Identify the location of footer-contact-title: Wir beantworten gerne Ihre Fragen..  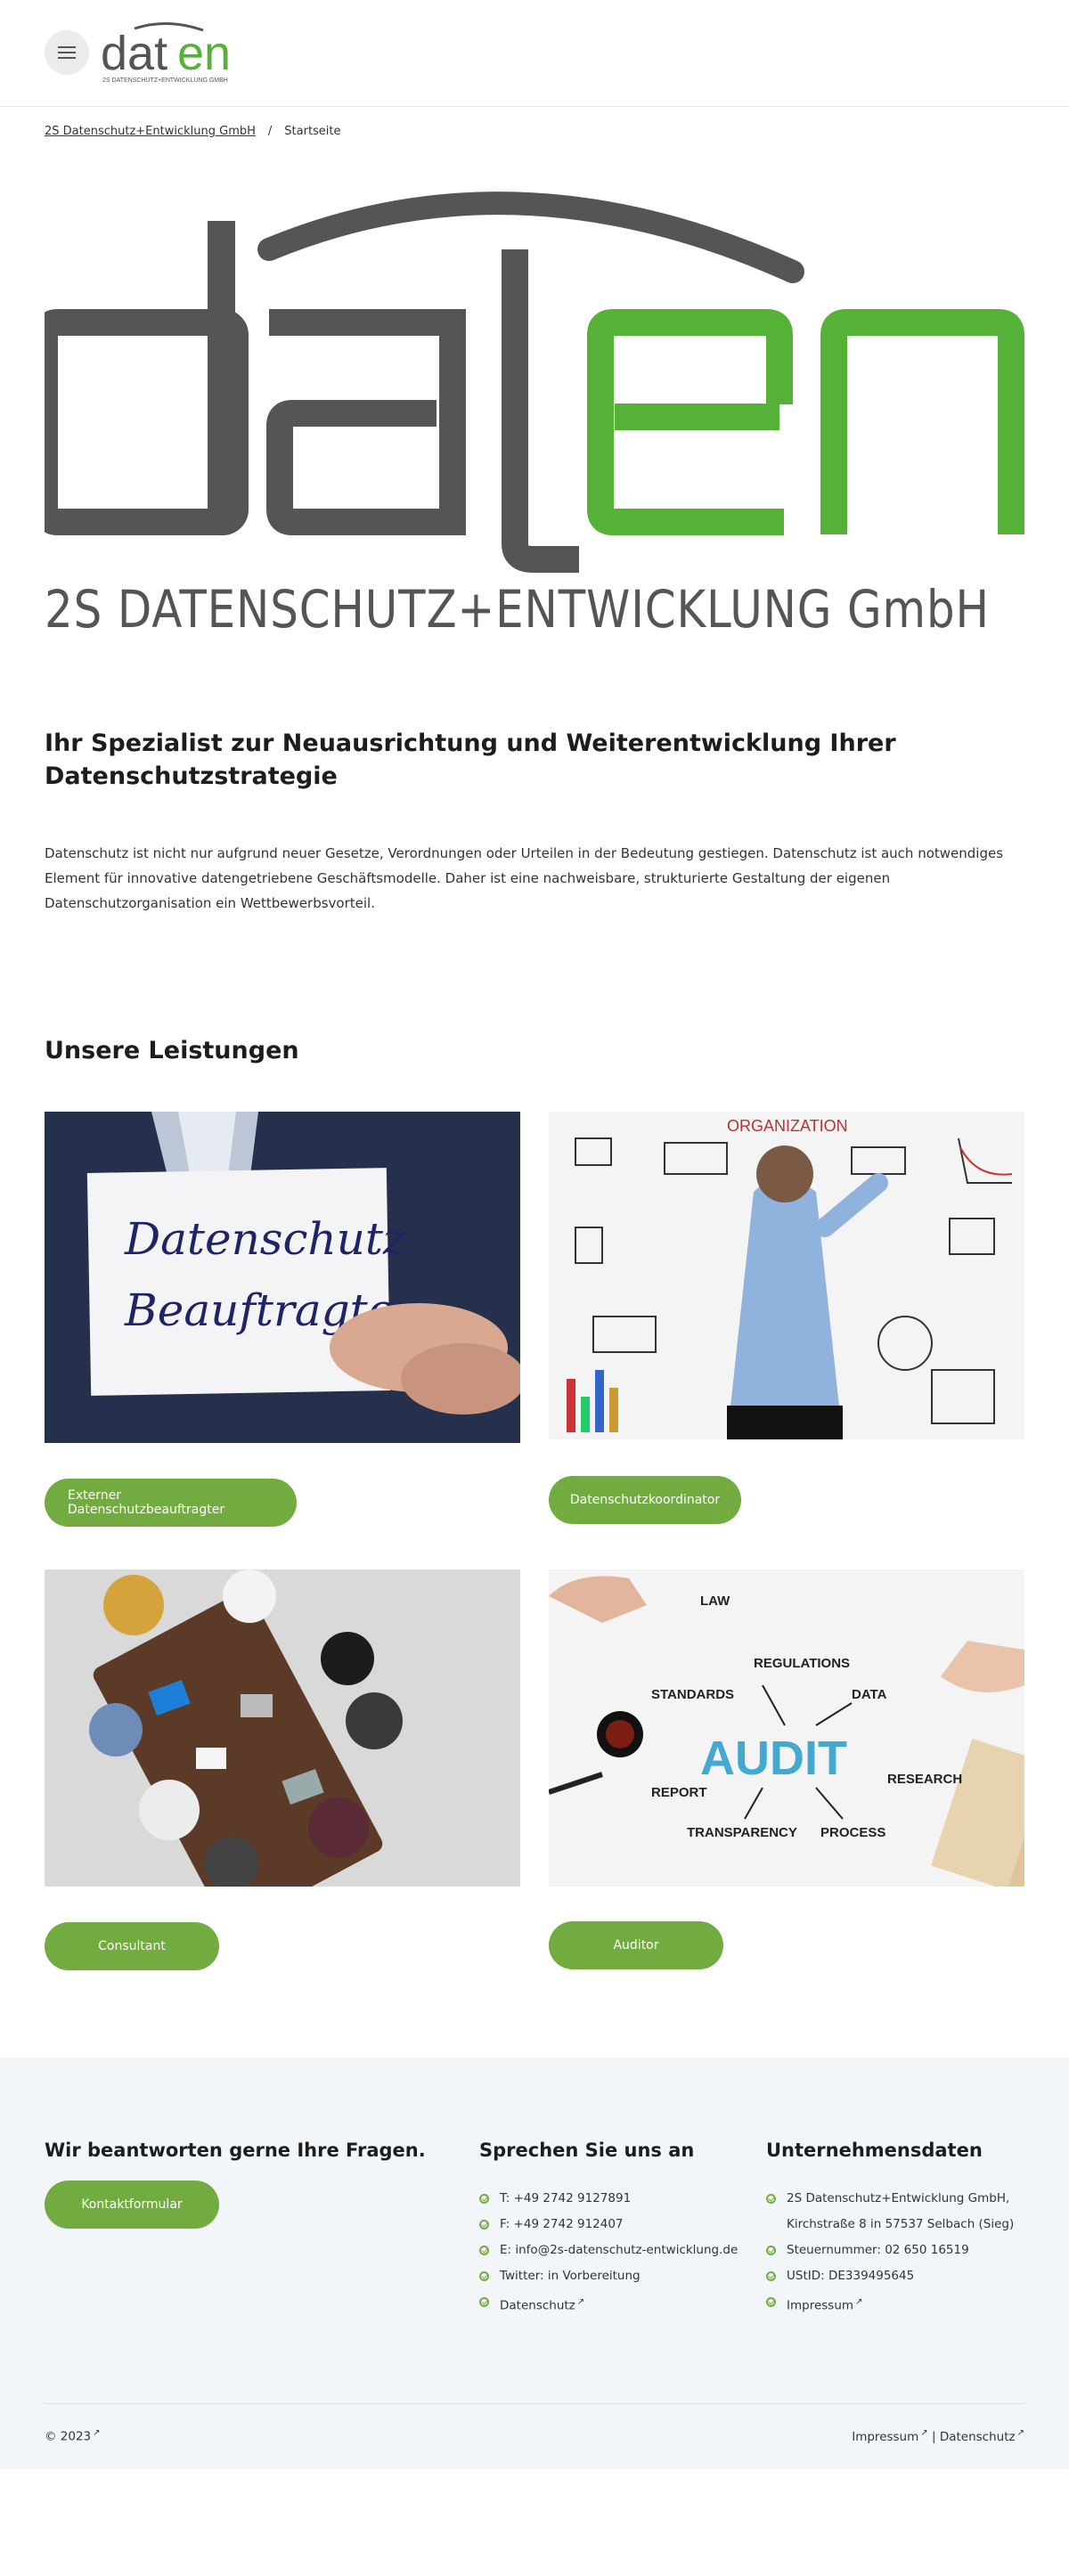
(235, 2151).